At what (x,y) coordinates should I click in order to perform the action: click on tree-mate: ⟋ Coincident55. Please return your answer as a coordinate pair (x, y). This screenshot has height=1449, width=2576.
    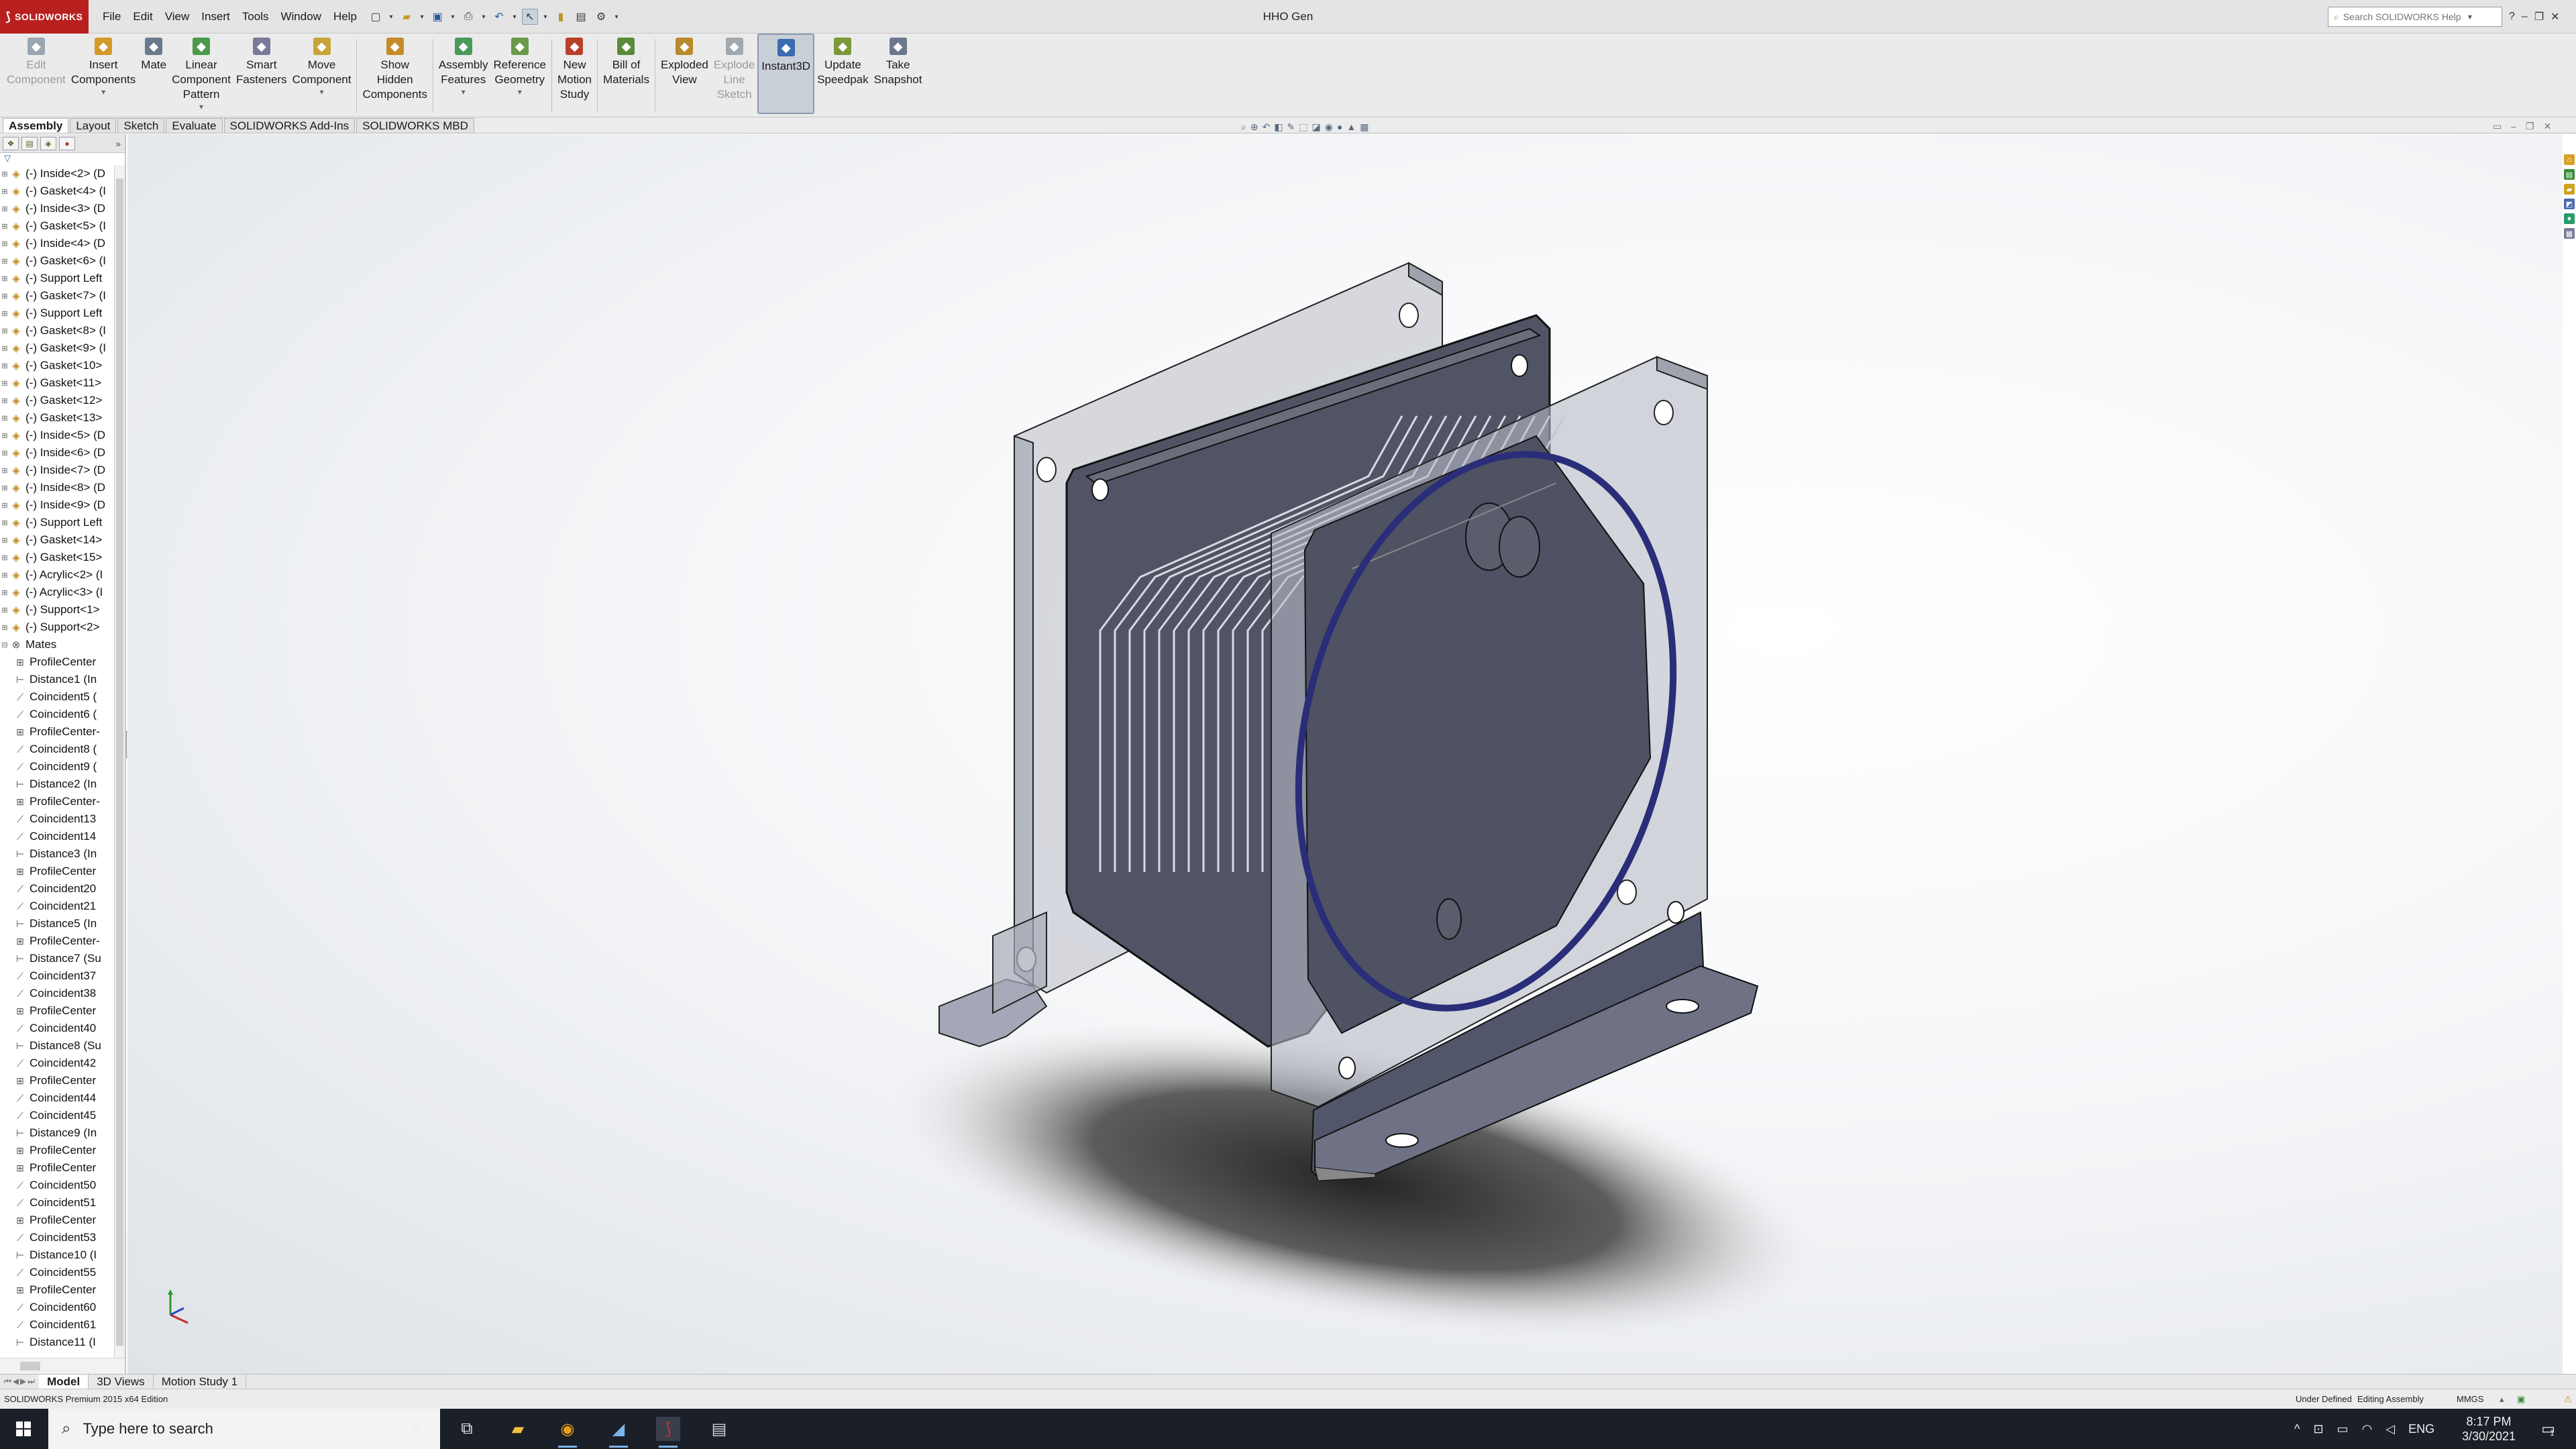
    Looking at the image, I should click on (62, 1272).